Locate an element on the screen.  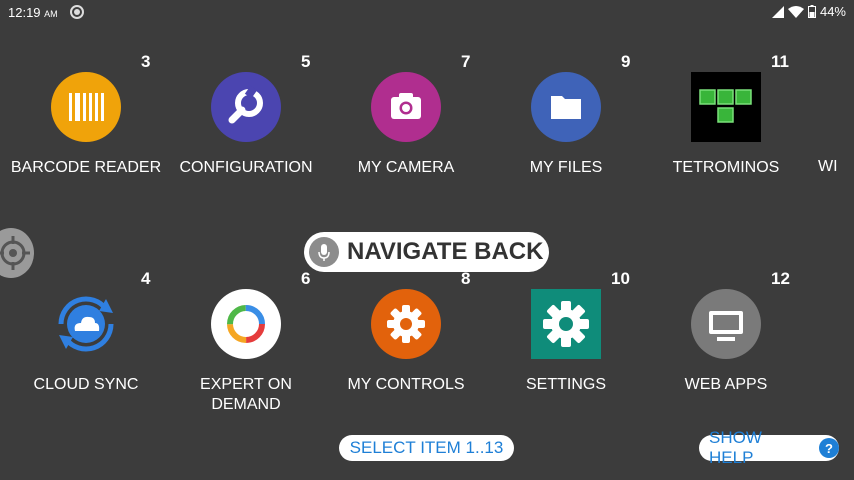
tile-settings: 10 SETTINGS is located at coordinates (561, 364).